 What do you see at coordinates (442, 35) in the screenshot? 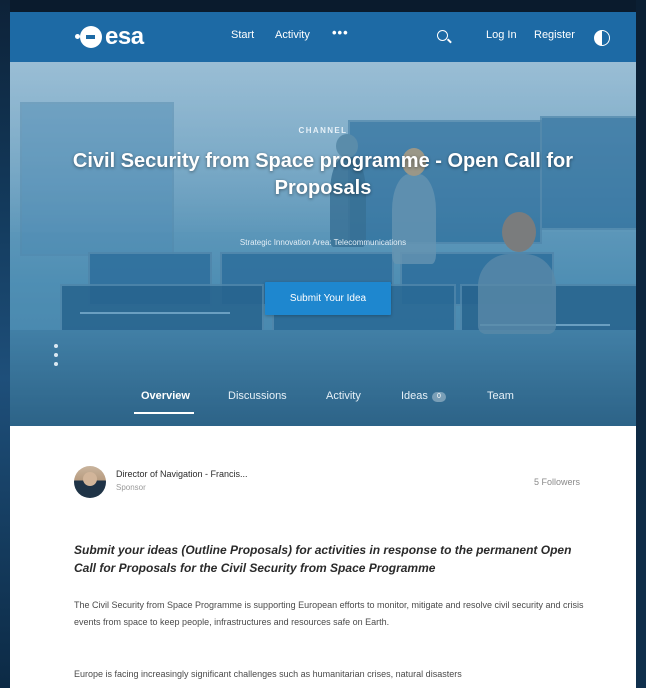
I see `search-icon` at bounding box center [442, 35].